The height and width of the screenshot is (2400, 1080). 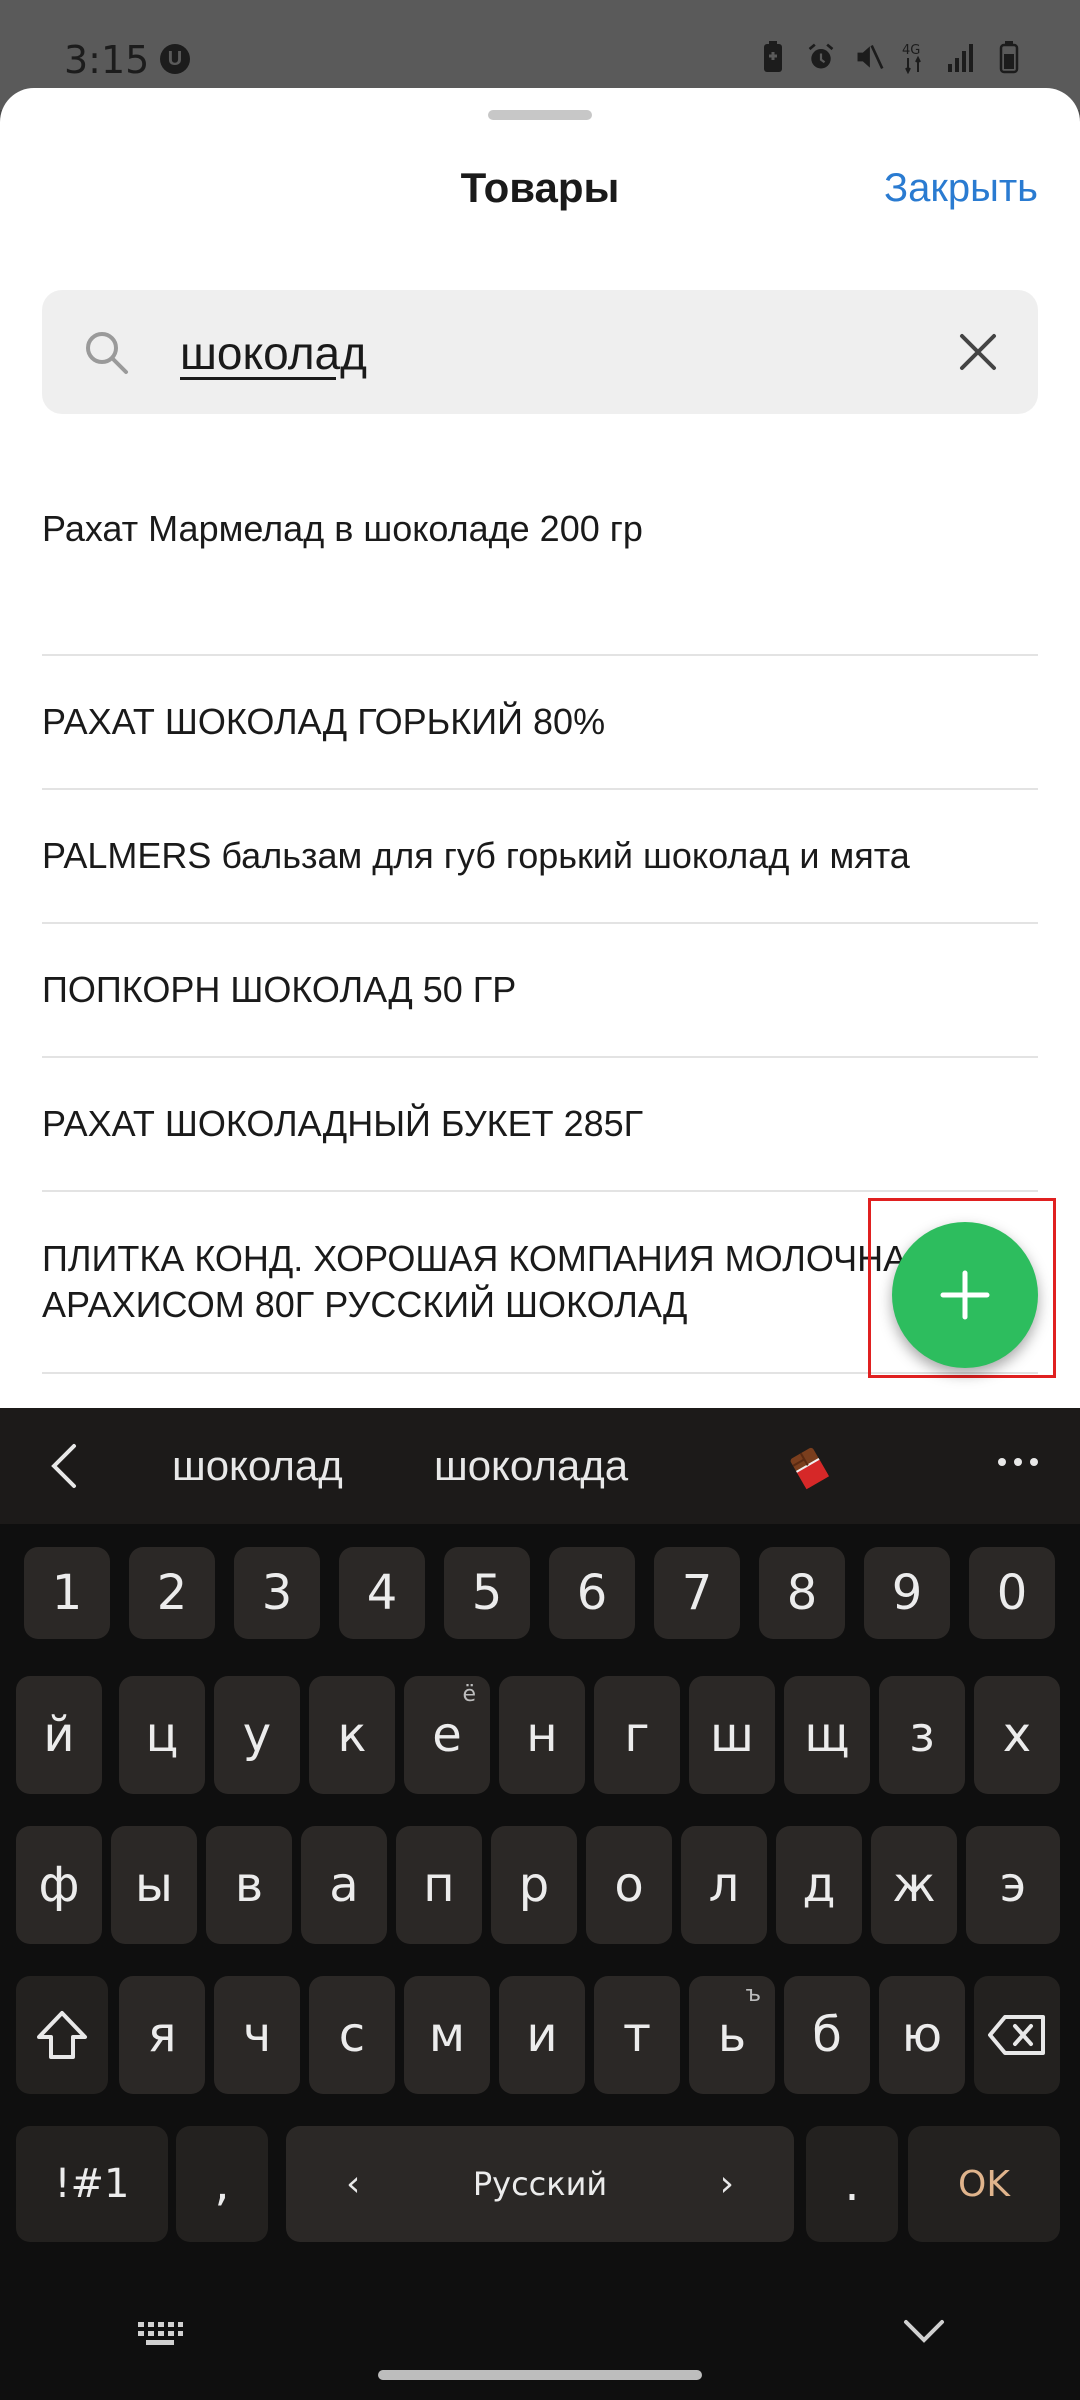 What do you see at coordinates (343, 1123) in the screenshot?
I see `product-name: РАХАТ ШОКОЛАДНЫЙ БУКЕТ 285Г` at bounding box center [343, 1123].